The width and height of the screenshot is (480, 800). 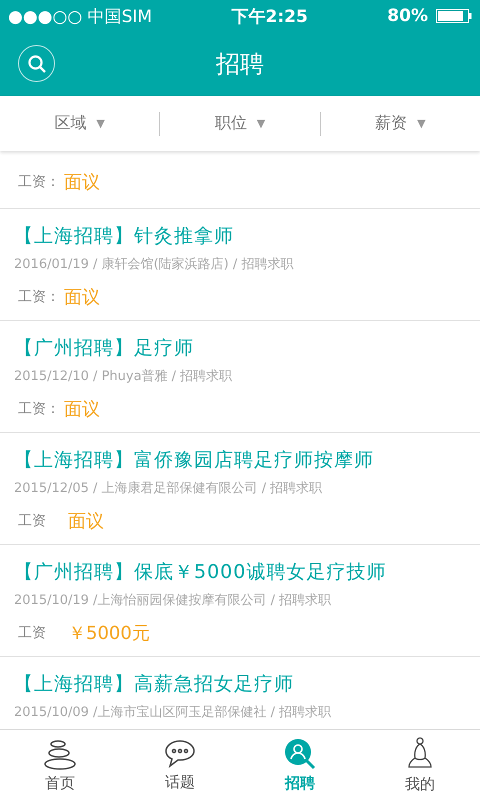 I want to click on filter-dropdown: 区域 ▼, so click(x=80, y=124).